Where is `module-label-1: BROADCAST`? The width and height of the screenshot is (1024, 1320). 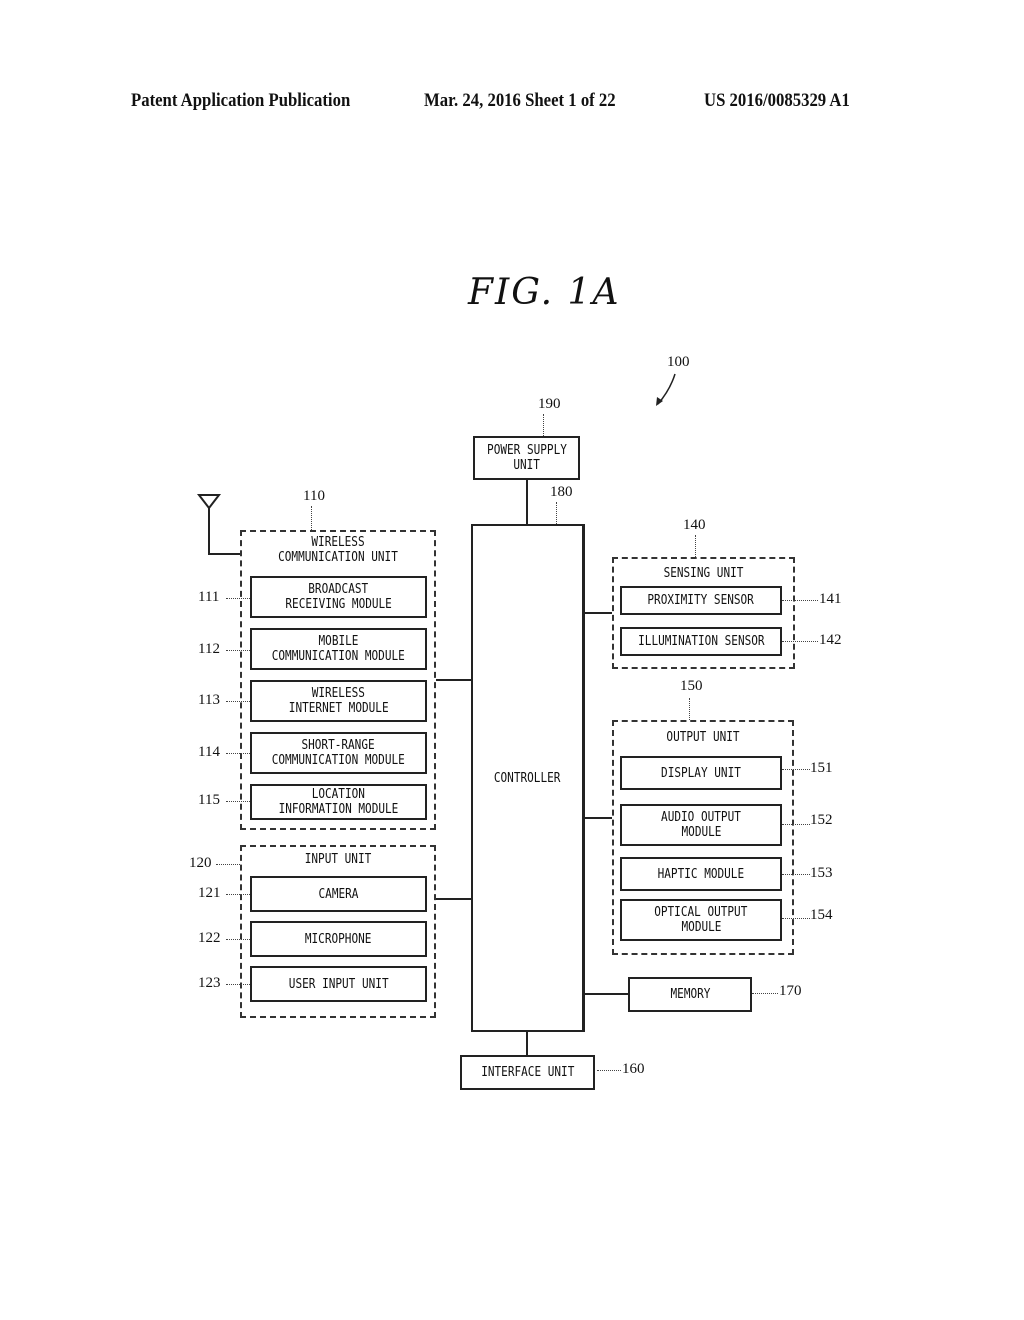
module-label-1: BROADCAST is located at coordinates (338, 589).